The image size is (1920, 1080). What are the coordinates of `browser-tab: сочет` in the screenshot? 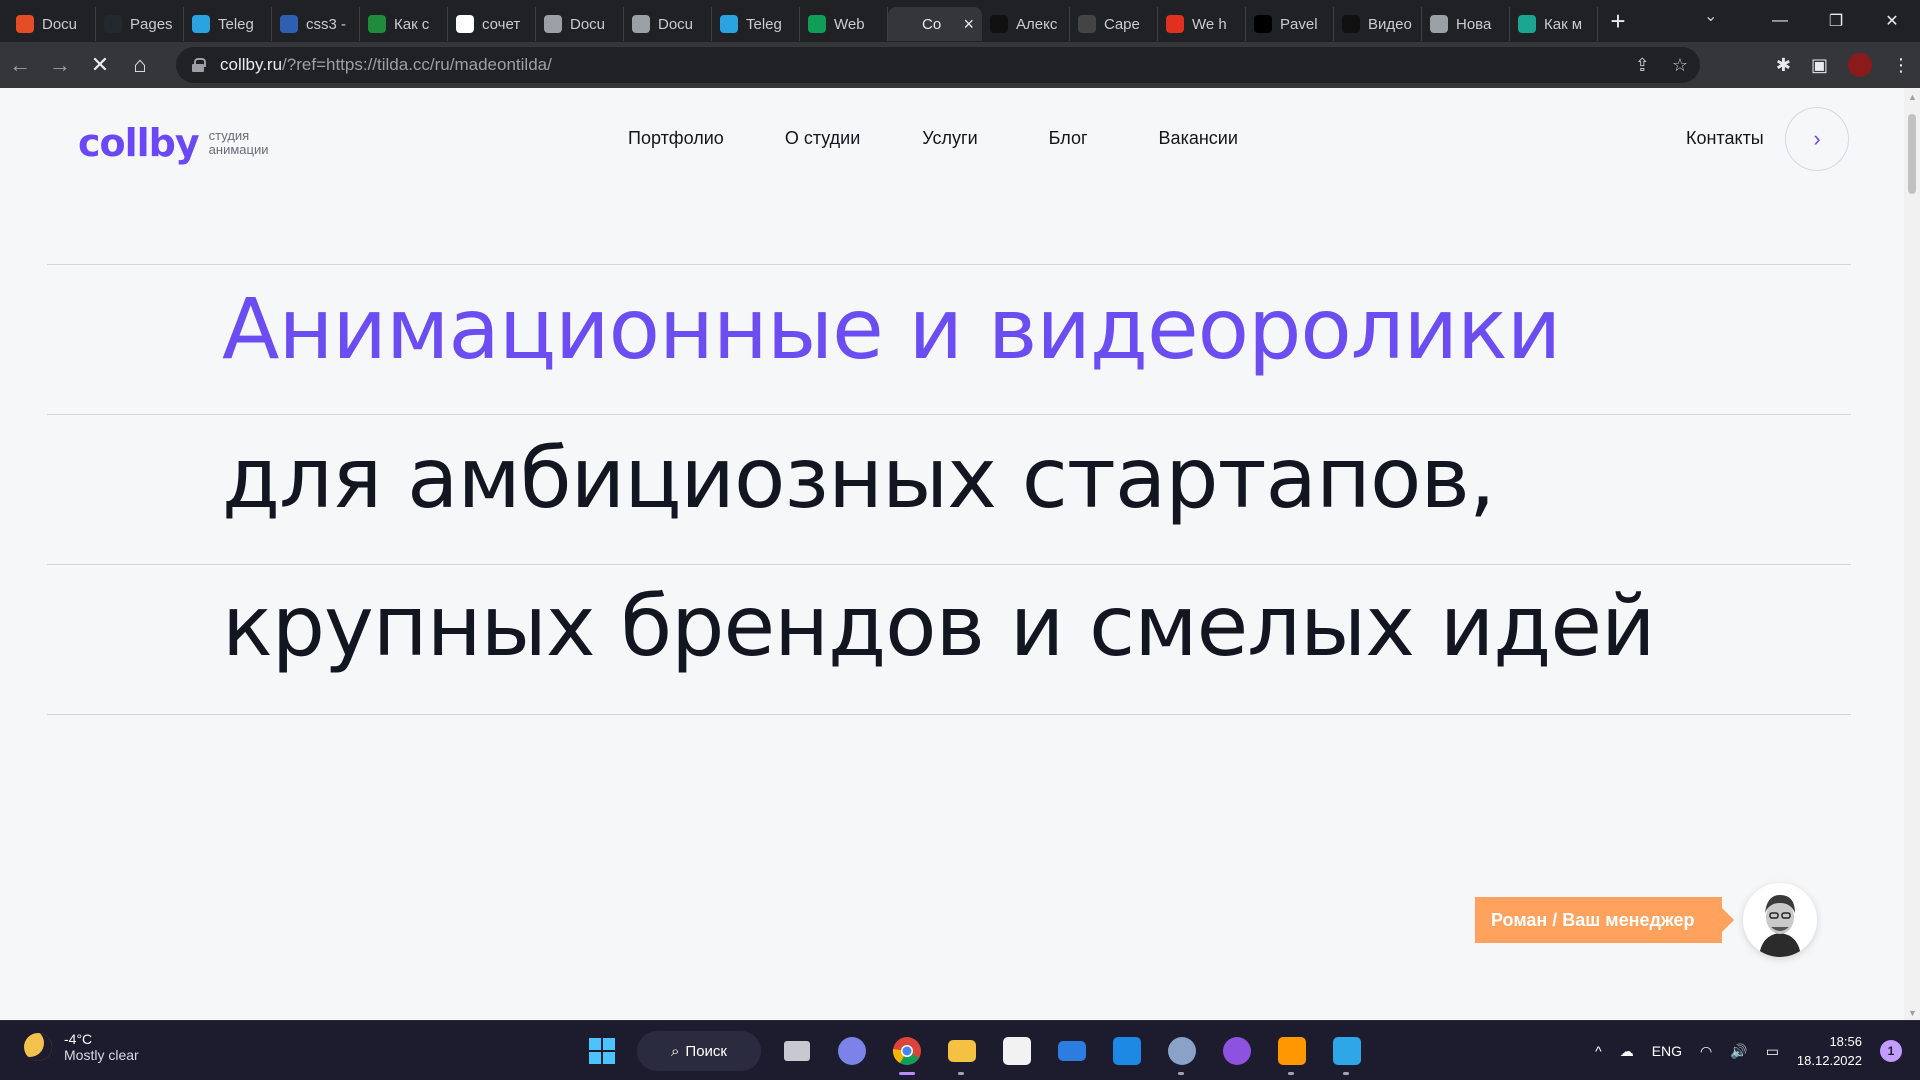 It's located at (492, 24).